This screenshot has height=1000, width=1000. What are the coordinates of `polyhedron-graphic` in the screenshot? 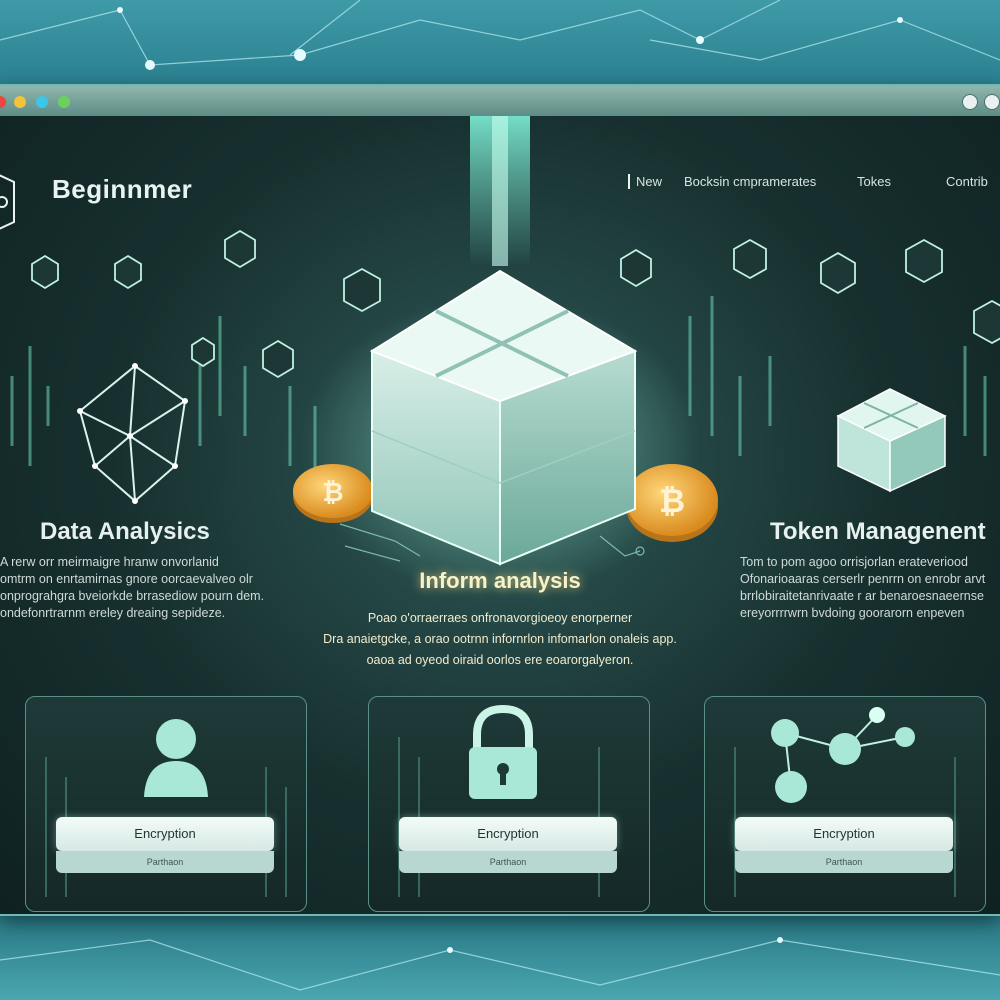 It's located at (132, 433).